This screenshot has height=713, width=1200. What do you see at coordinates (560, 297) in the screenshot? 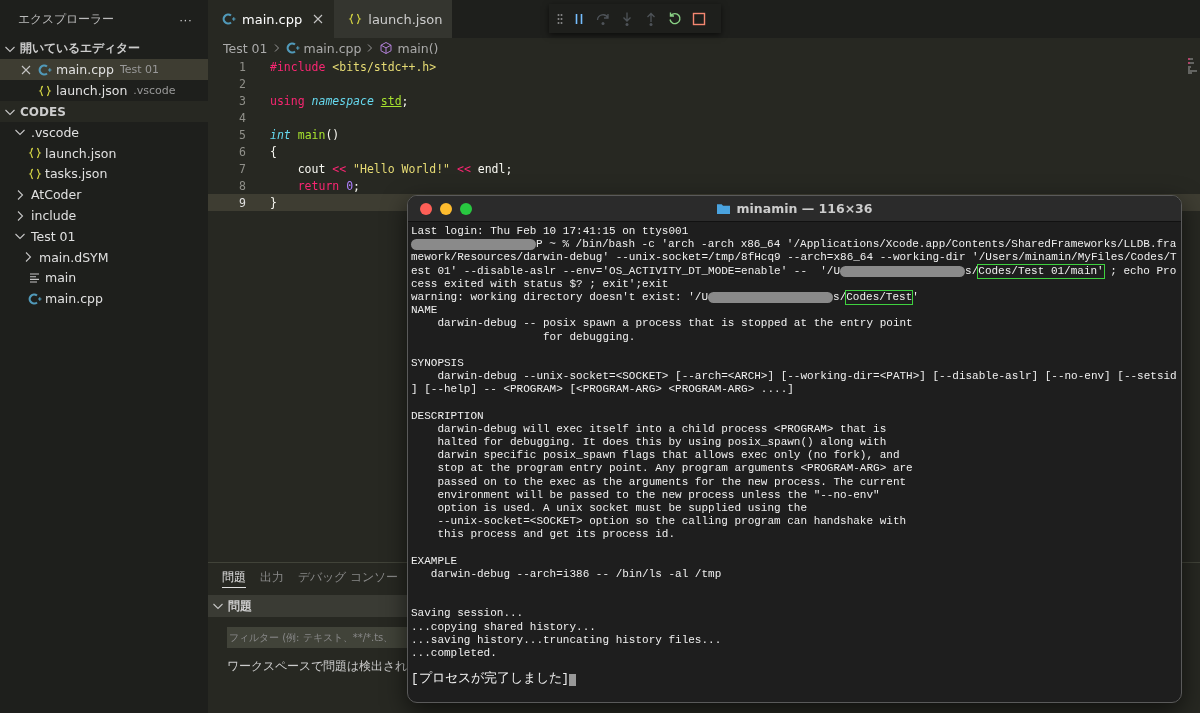
I see `terminal-text: warning: working directory doesn't exist: '/U` at bounding box center [560, 297].